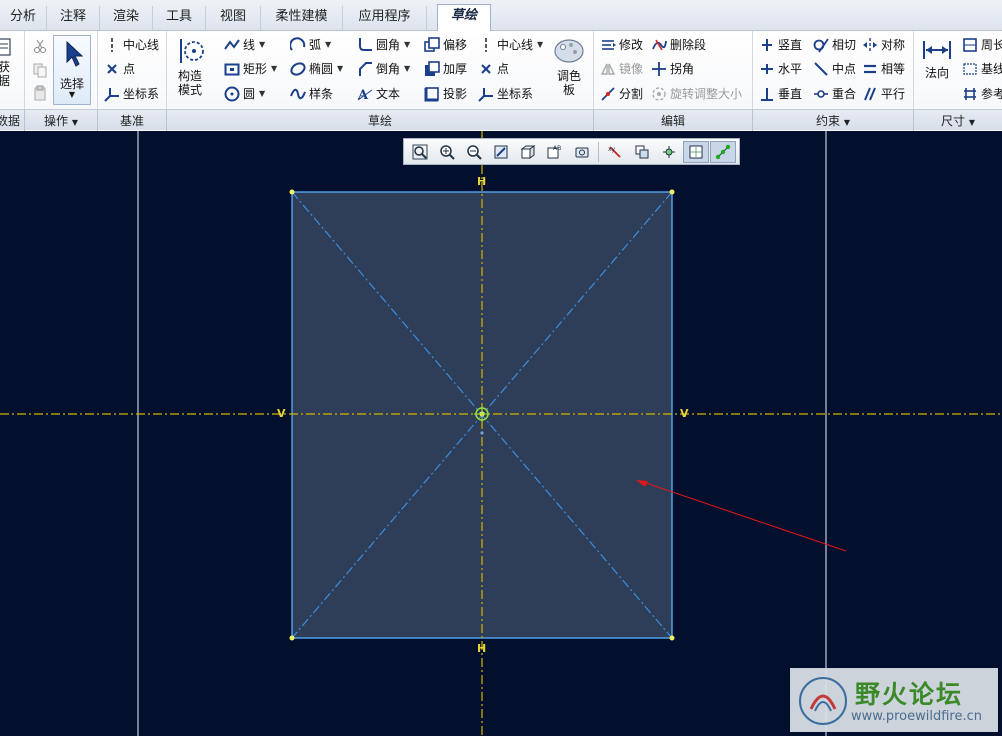 The image size is (1002, 736). I want to click on perpendicular-icon, so click(767, 94).